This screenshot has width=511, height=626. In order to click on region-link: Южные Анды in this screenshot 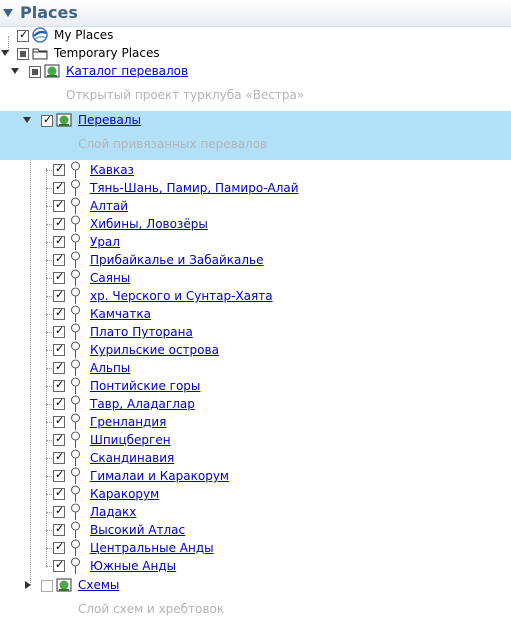, I will do `click(133, 566)`.